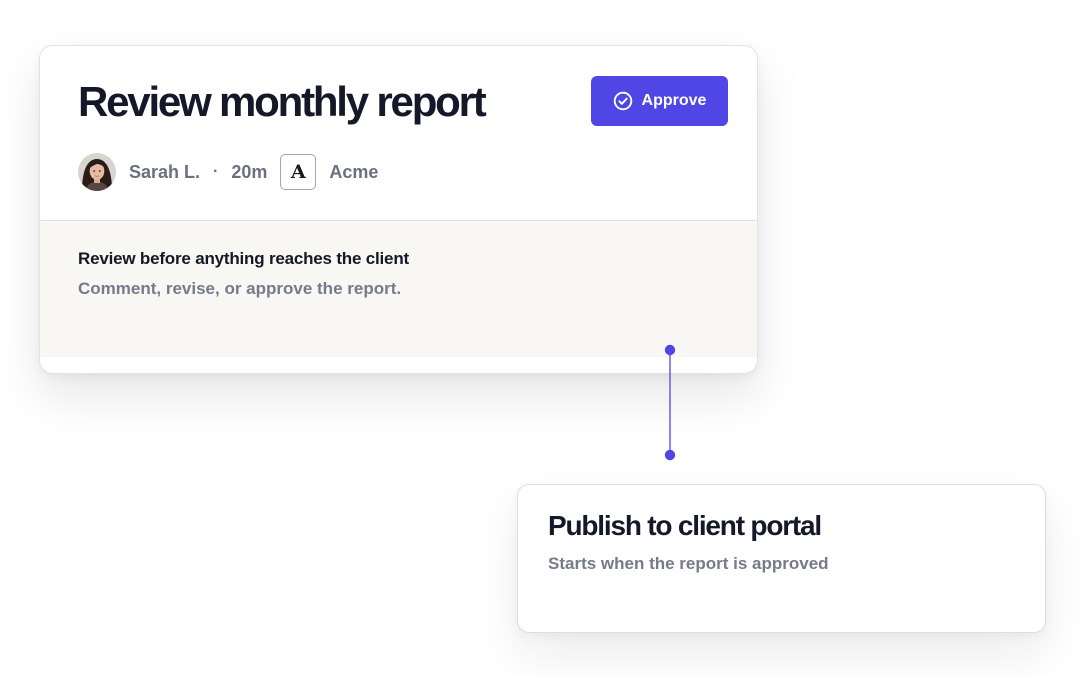 This screenshot has height=675, width=1080. Describe the element at coordinates (298, 172) in the screenshot. I see `org-logo: A` at that location.